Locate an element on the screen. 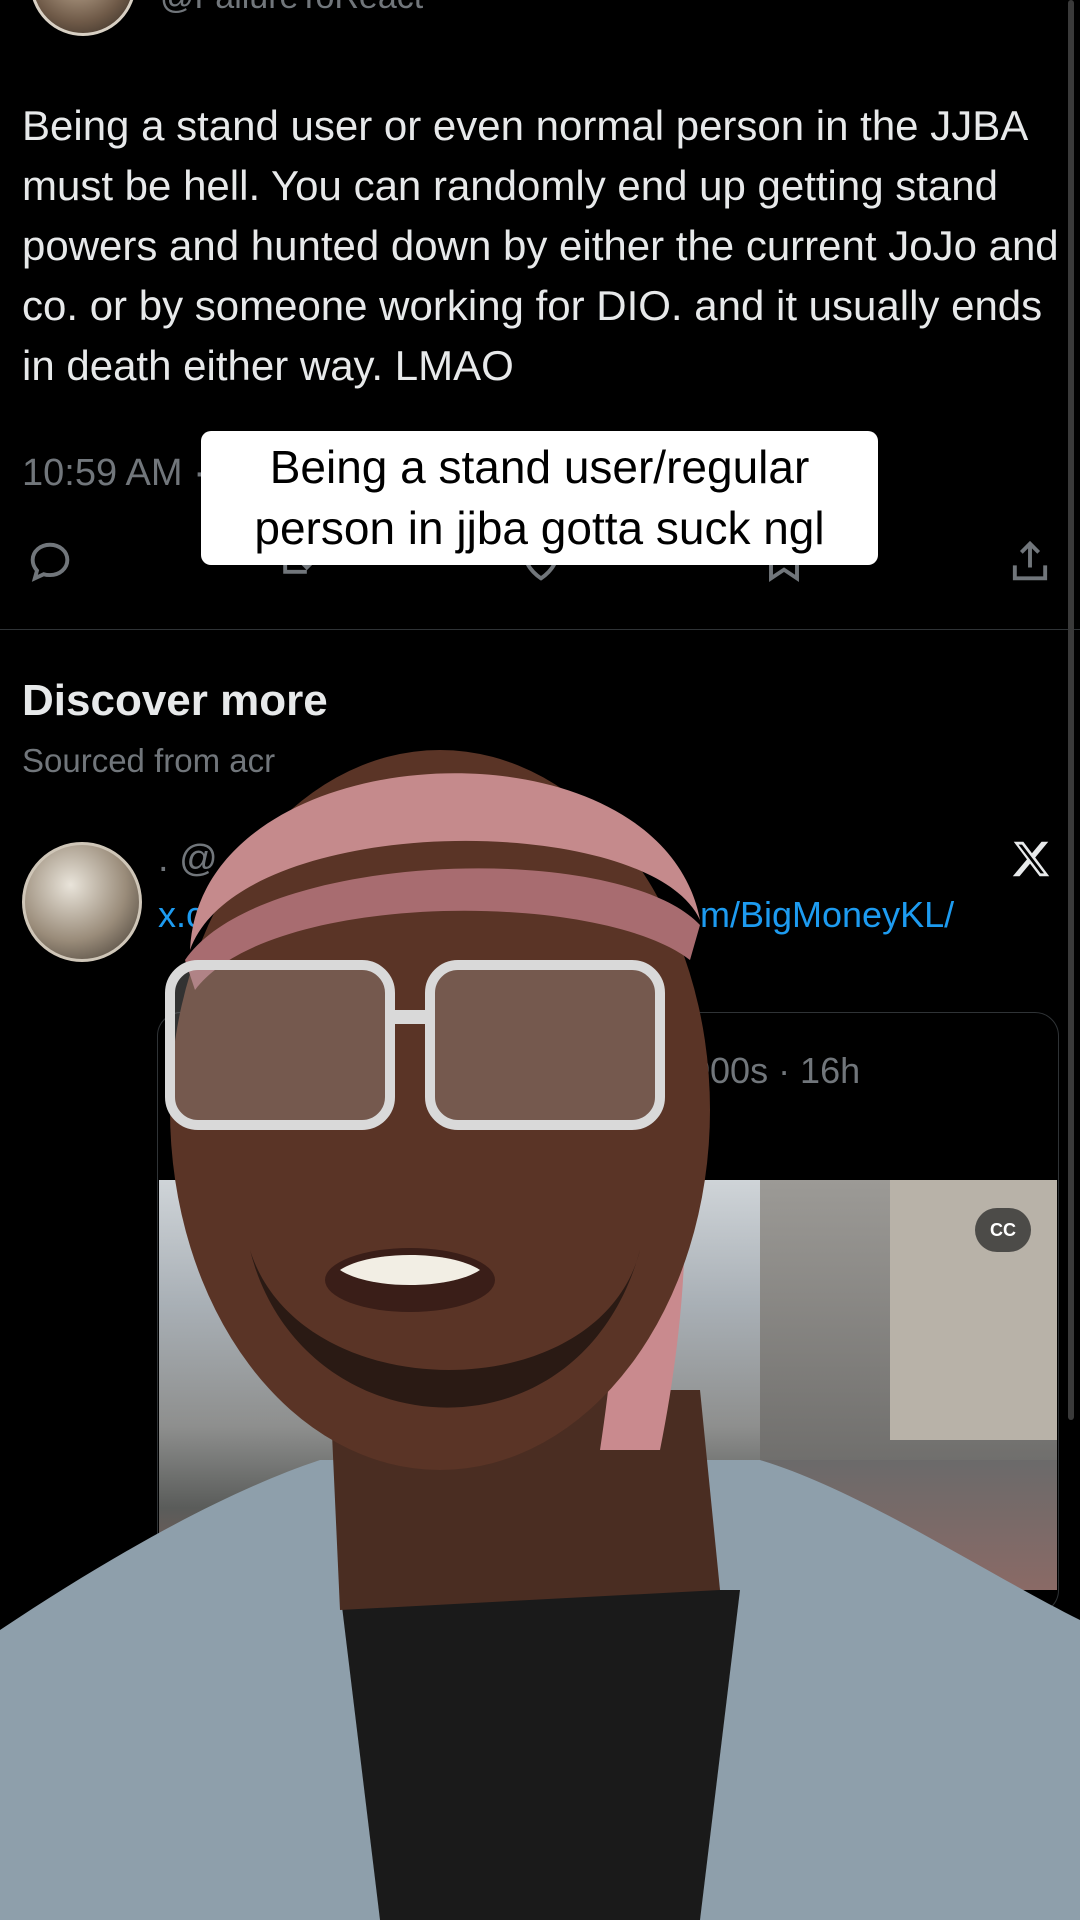 The height and width of the screenshot is (1920, 1080). caption-line-2: person in jjba gotta suck ngl is located at coordinates (539, 528).